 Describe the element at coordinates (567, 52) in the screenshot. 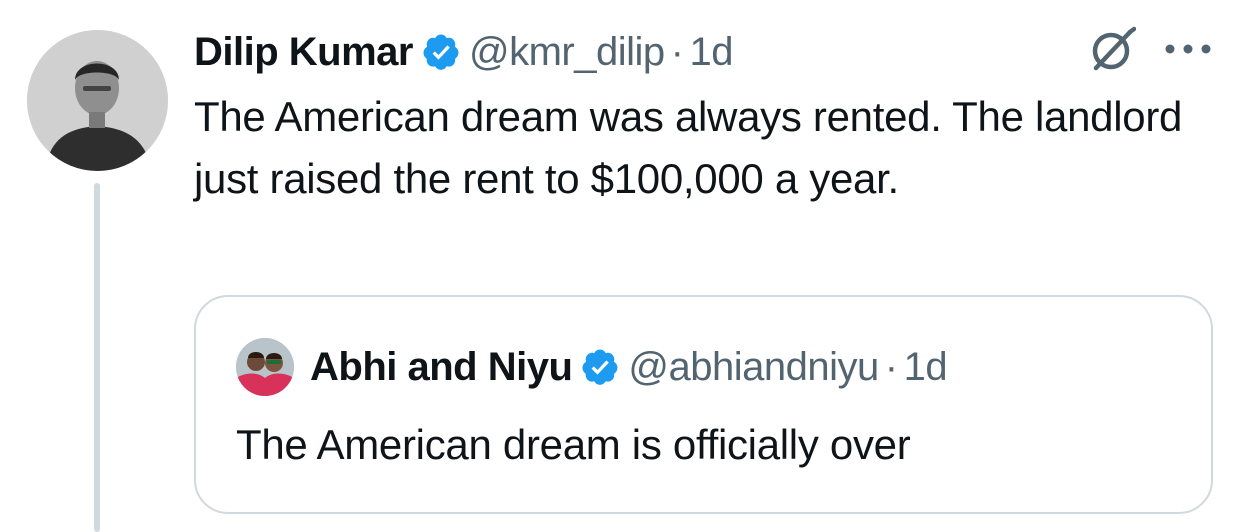

I see `author-handle: @kmr_dilip` at that location.